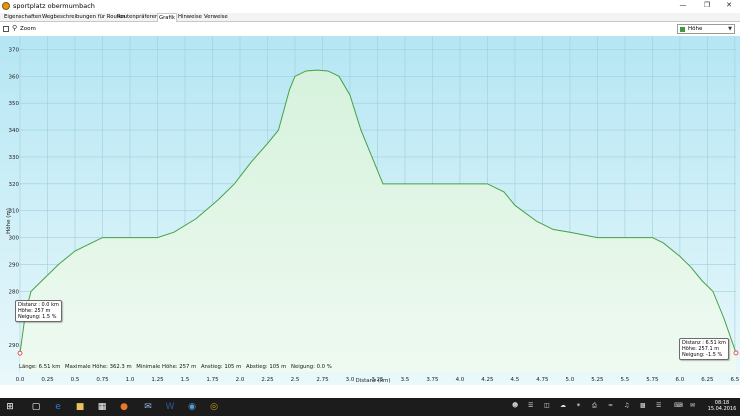  What do you see at coordinates (610, 405) in the screenshot?
I see `wifi-icon: ≈` at bounding box center [610, 405].